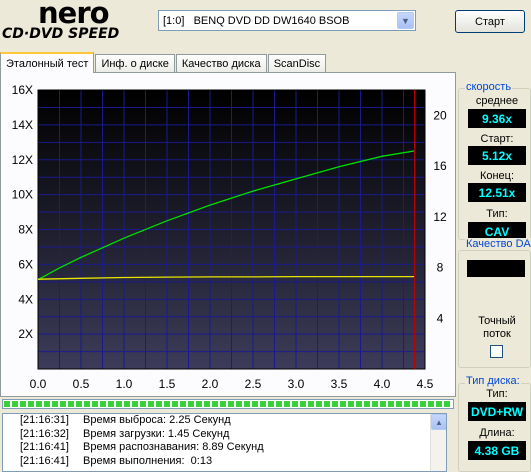 This screenshot has width=531, height=472. I want to click on y-left-tick-label: 8X, so click(25, 230).